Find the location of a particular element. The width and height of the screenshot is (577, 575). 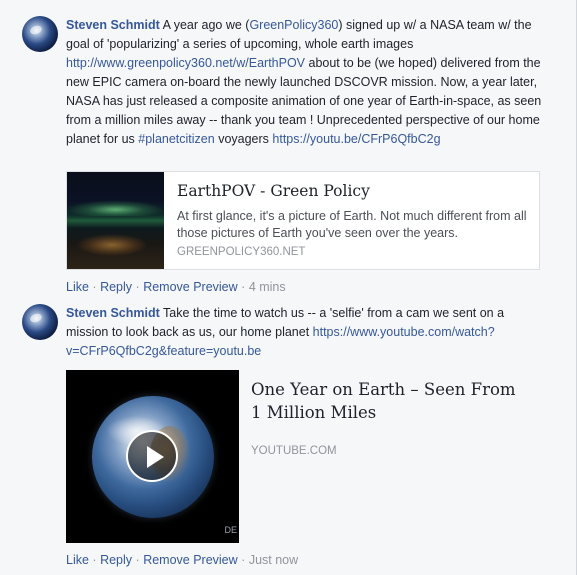

preview-thumbnail is located at coordinates (115, 220).